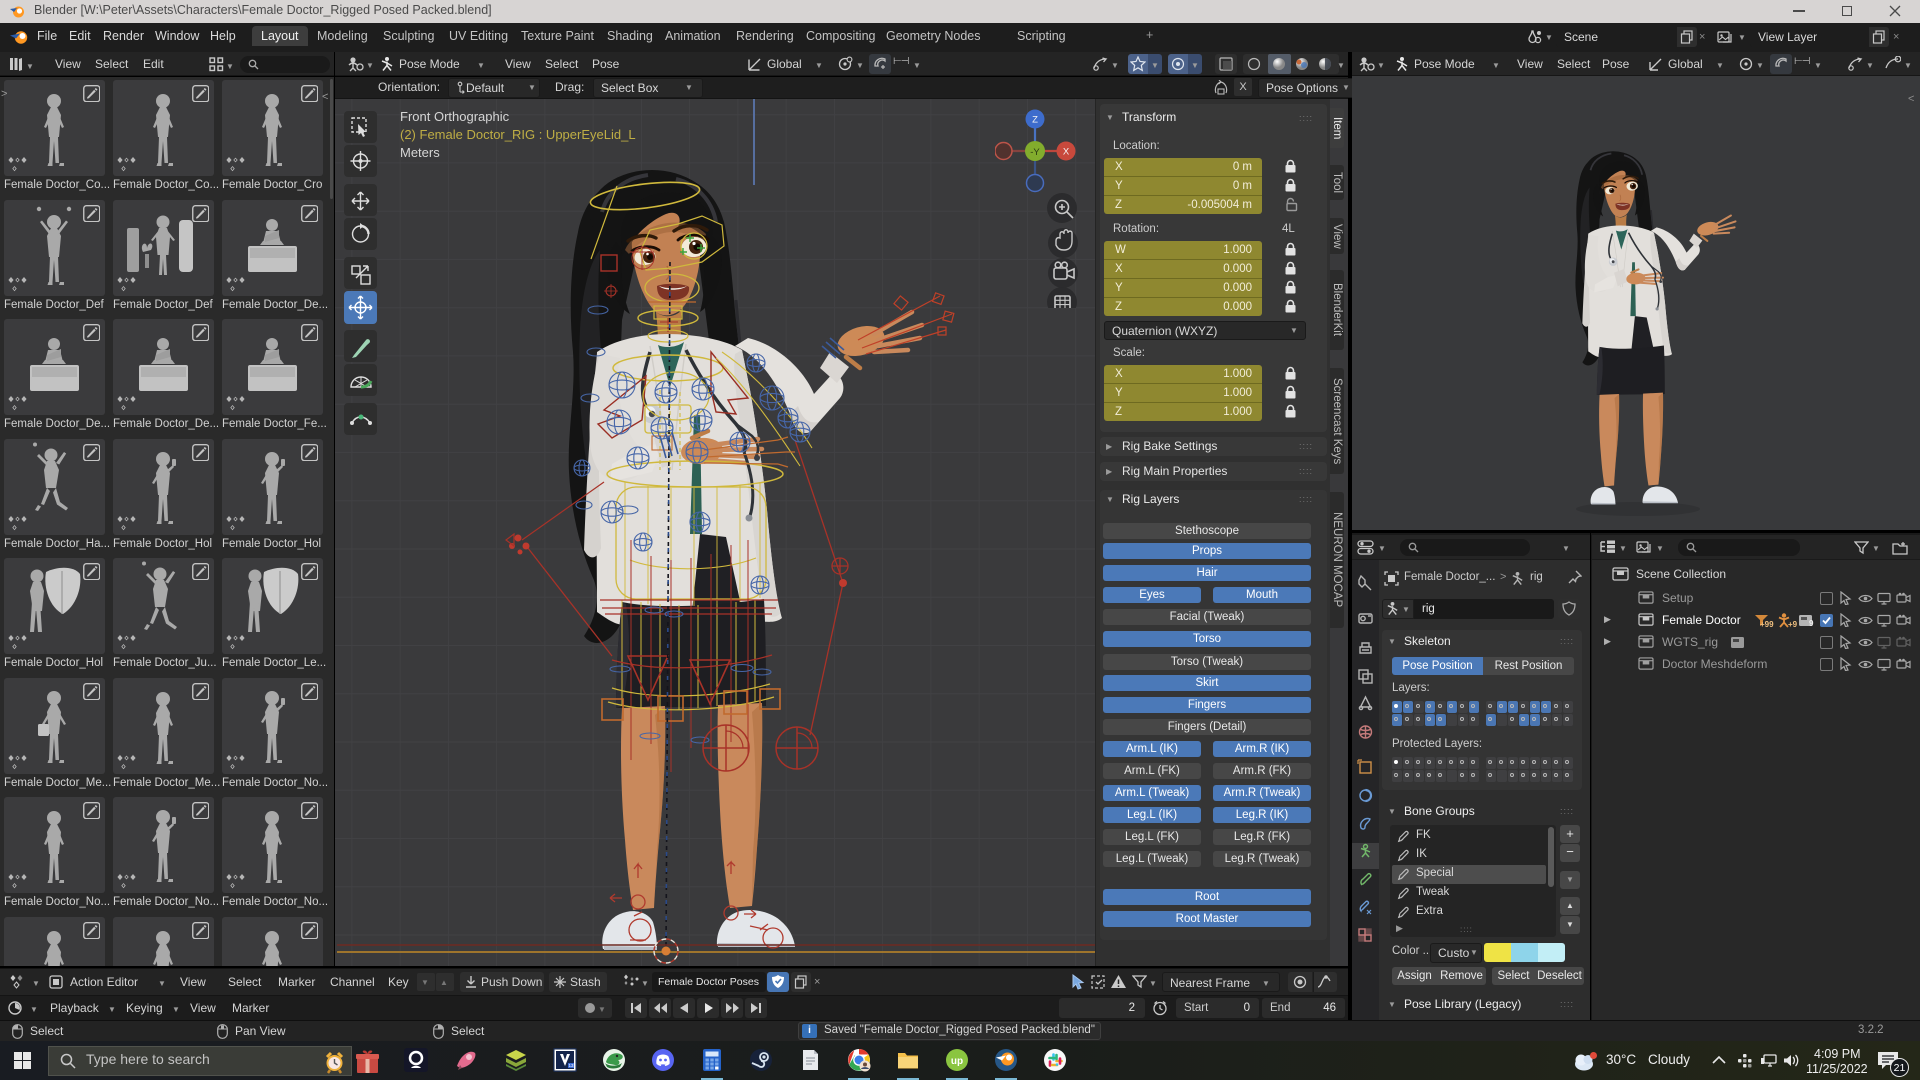  I want to click on svg-text: X, so click(1066, 152).